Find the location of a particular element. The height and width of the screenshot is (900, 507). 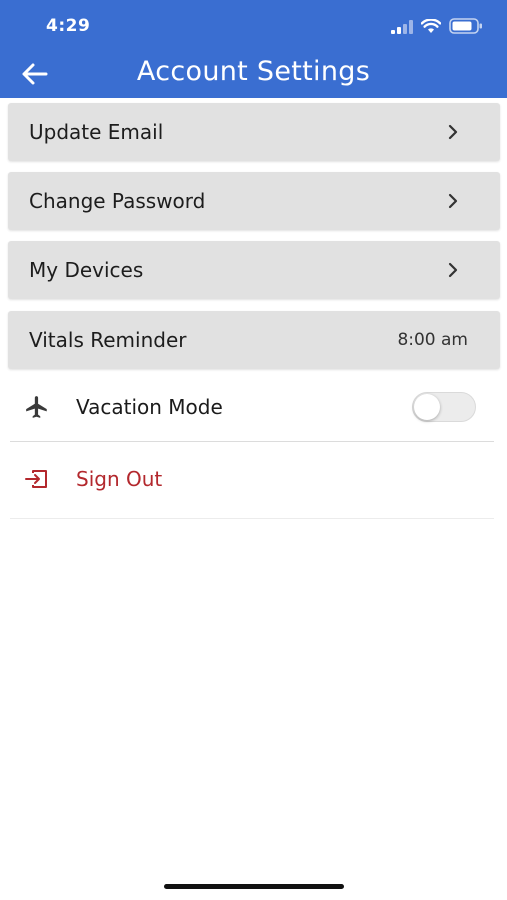

change-password-item: Change Password is located at coordinates (254, 201).